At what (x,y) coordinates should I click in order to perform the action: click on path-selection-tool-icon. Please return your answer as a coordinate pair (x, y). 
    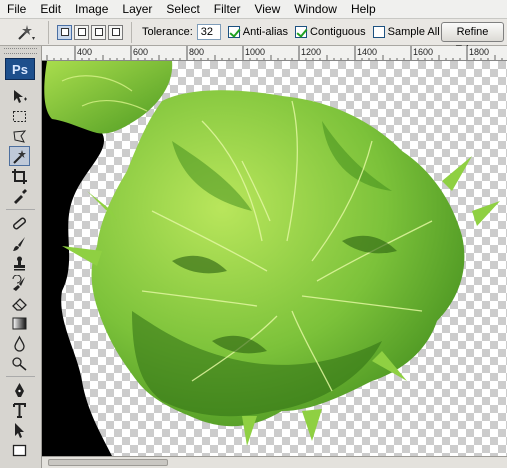
    Looking at the image, I should click on (19, 430).